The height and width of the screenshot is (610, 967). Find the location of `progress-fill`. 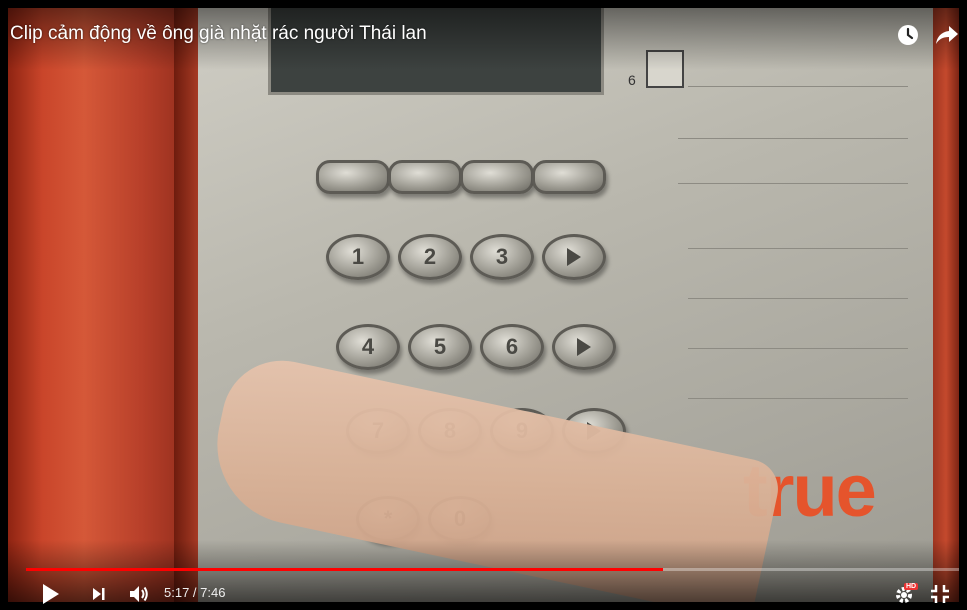

progress-fill is located at coordinates (345, 569).